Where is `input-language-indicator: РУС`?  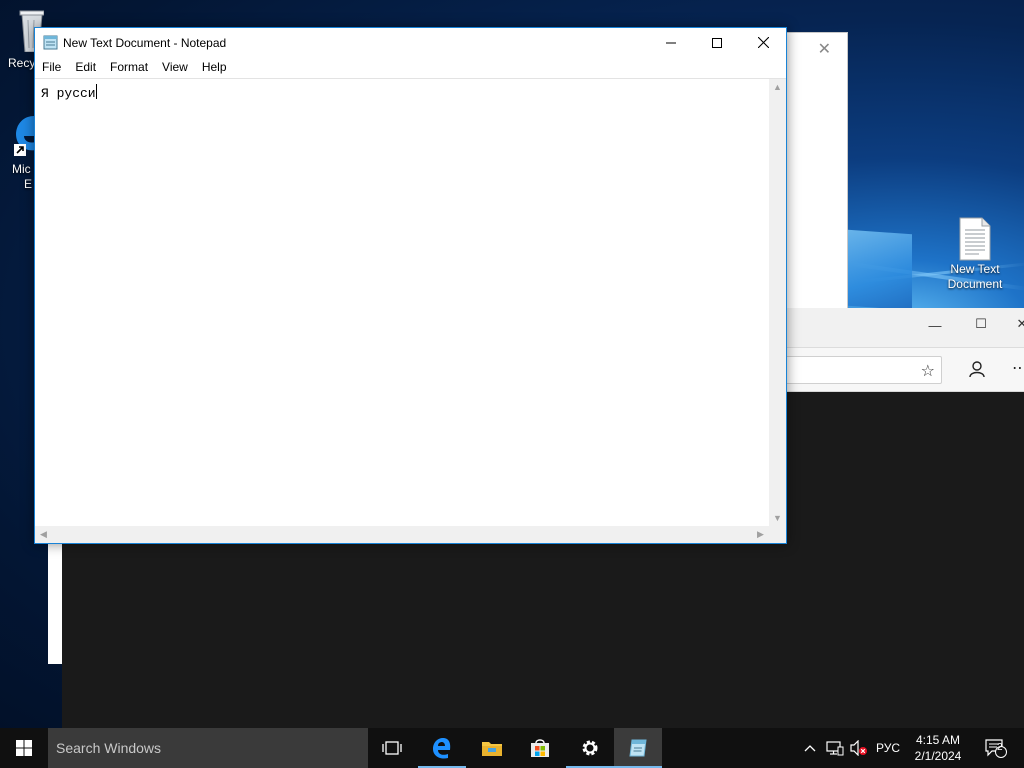 input-language-indicator: РУС is located at coordinates (888, 748).